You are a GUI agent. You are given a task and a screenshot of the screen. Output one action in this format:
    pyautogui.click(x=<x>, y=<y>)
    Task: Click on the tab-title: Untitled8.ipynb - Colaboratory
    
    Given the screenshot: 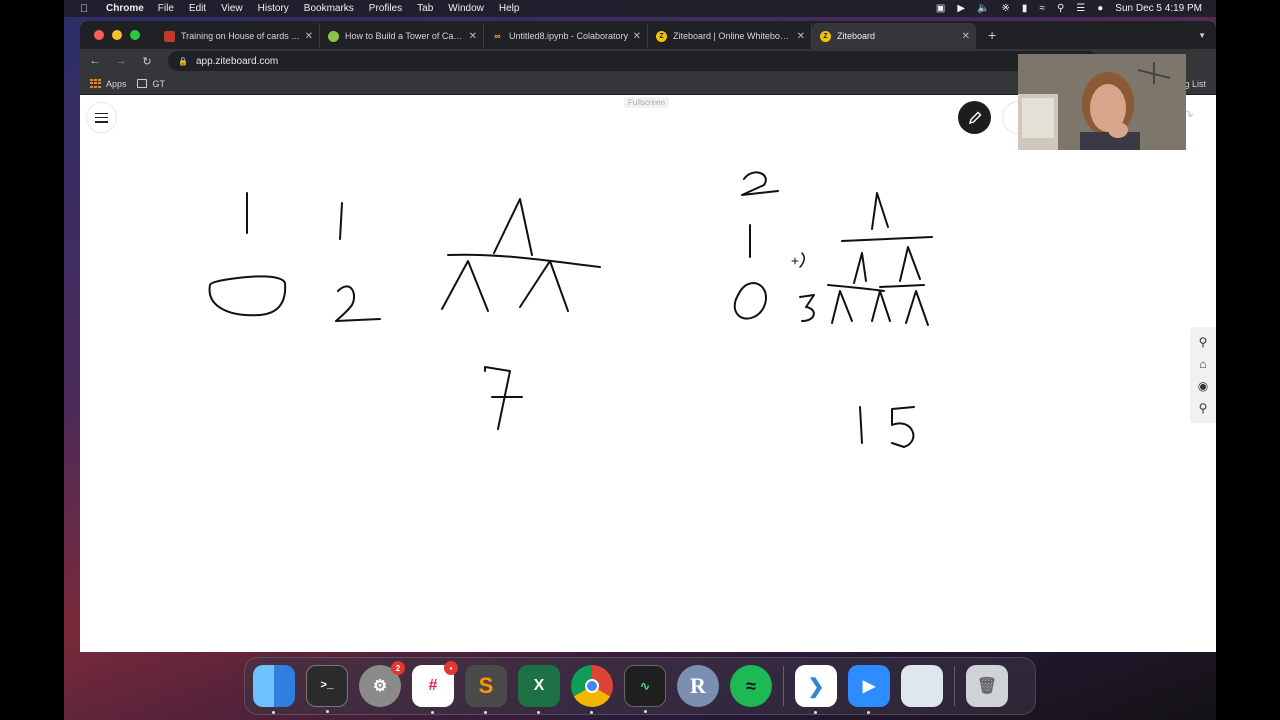 What is the action you would take?
    pyautogui.click(x=569, y=36)
    